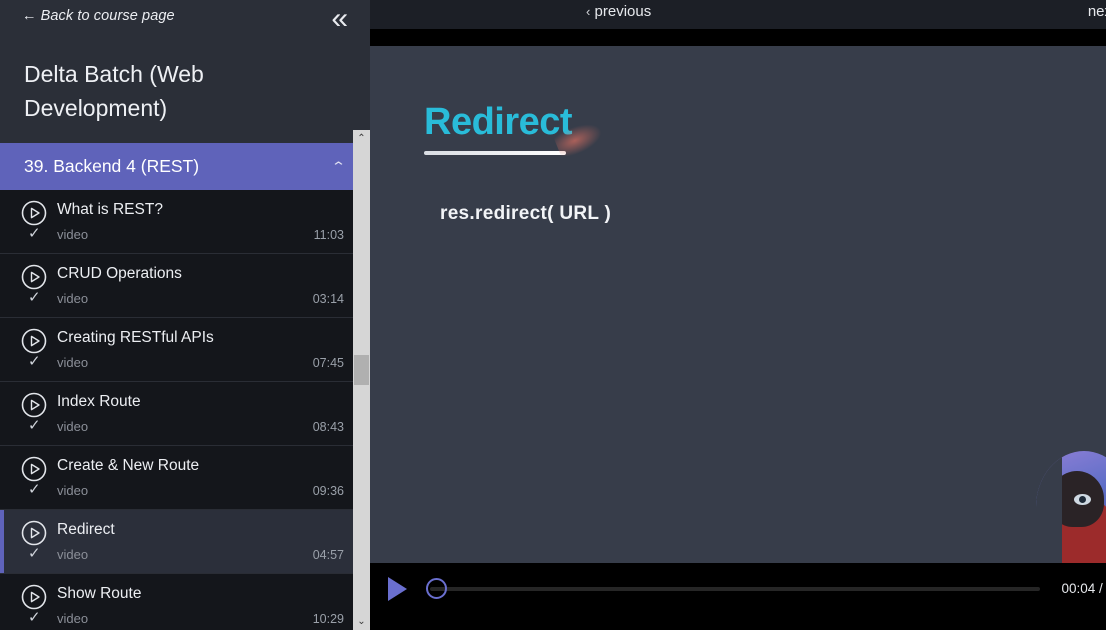 The image size is (1106, 630). What do you see at coordinates (112, 166) in the screenshot?
I see `section-title: 39. Backend 4 (REST)` at bounding box center [112, 166].